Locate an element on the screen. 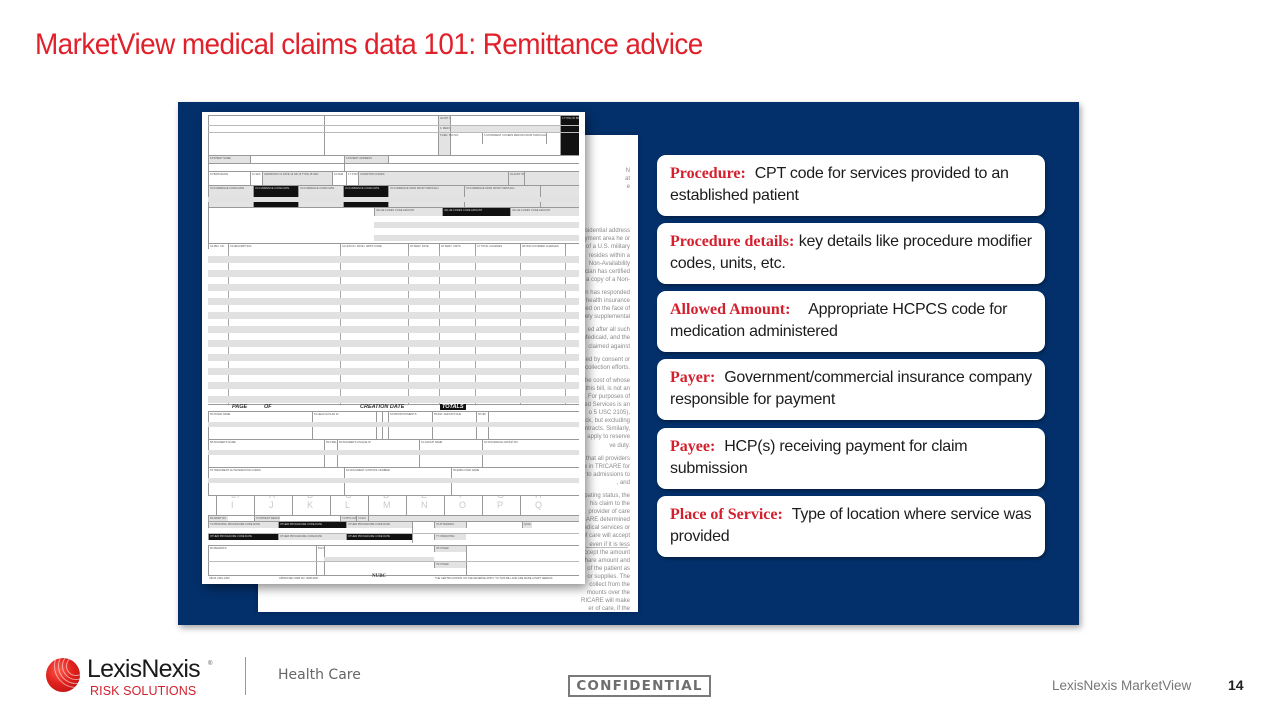 Image resolution: width=1280 pixels, height=720 pixels. form-back-text-line: hare amount and is located at coordinates (607, 560).